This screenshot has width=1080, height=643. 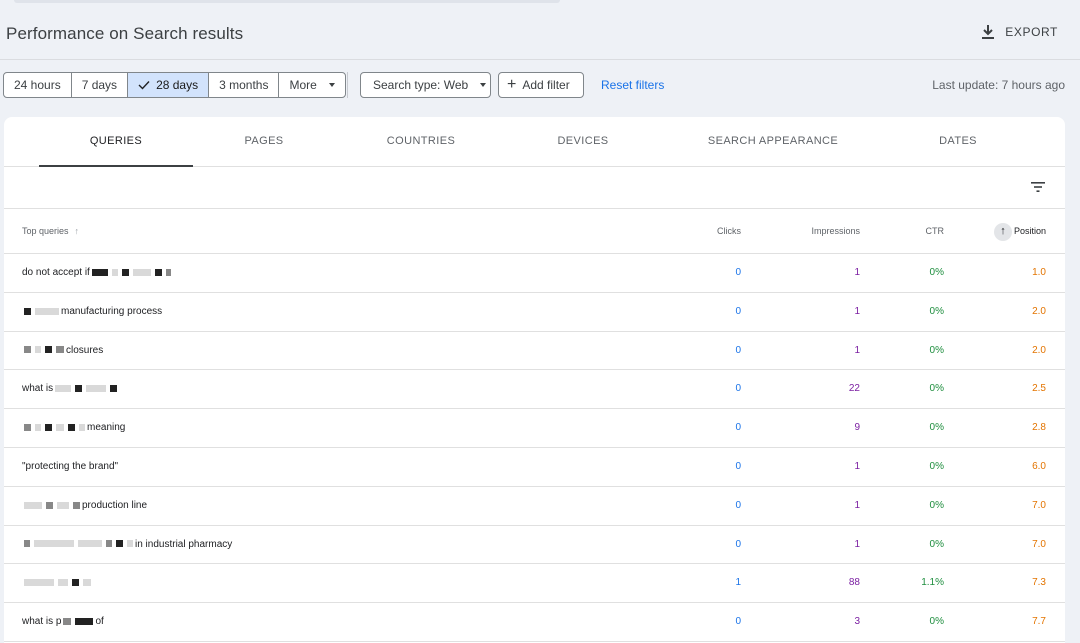 I want to click on range-7-days: 7 days, so click(x=100, y=85).